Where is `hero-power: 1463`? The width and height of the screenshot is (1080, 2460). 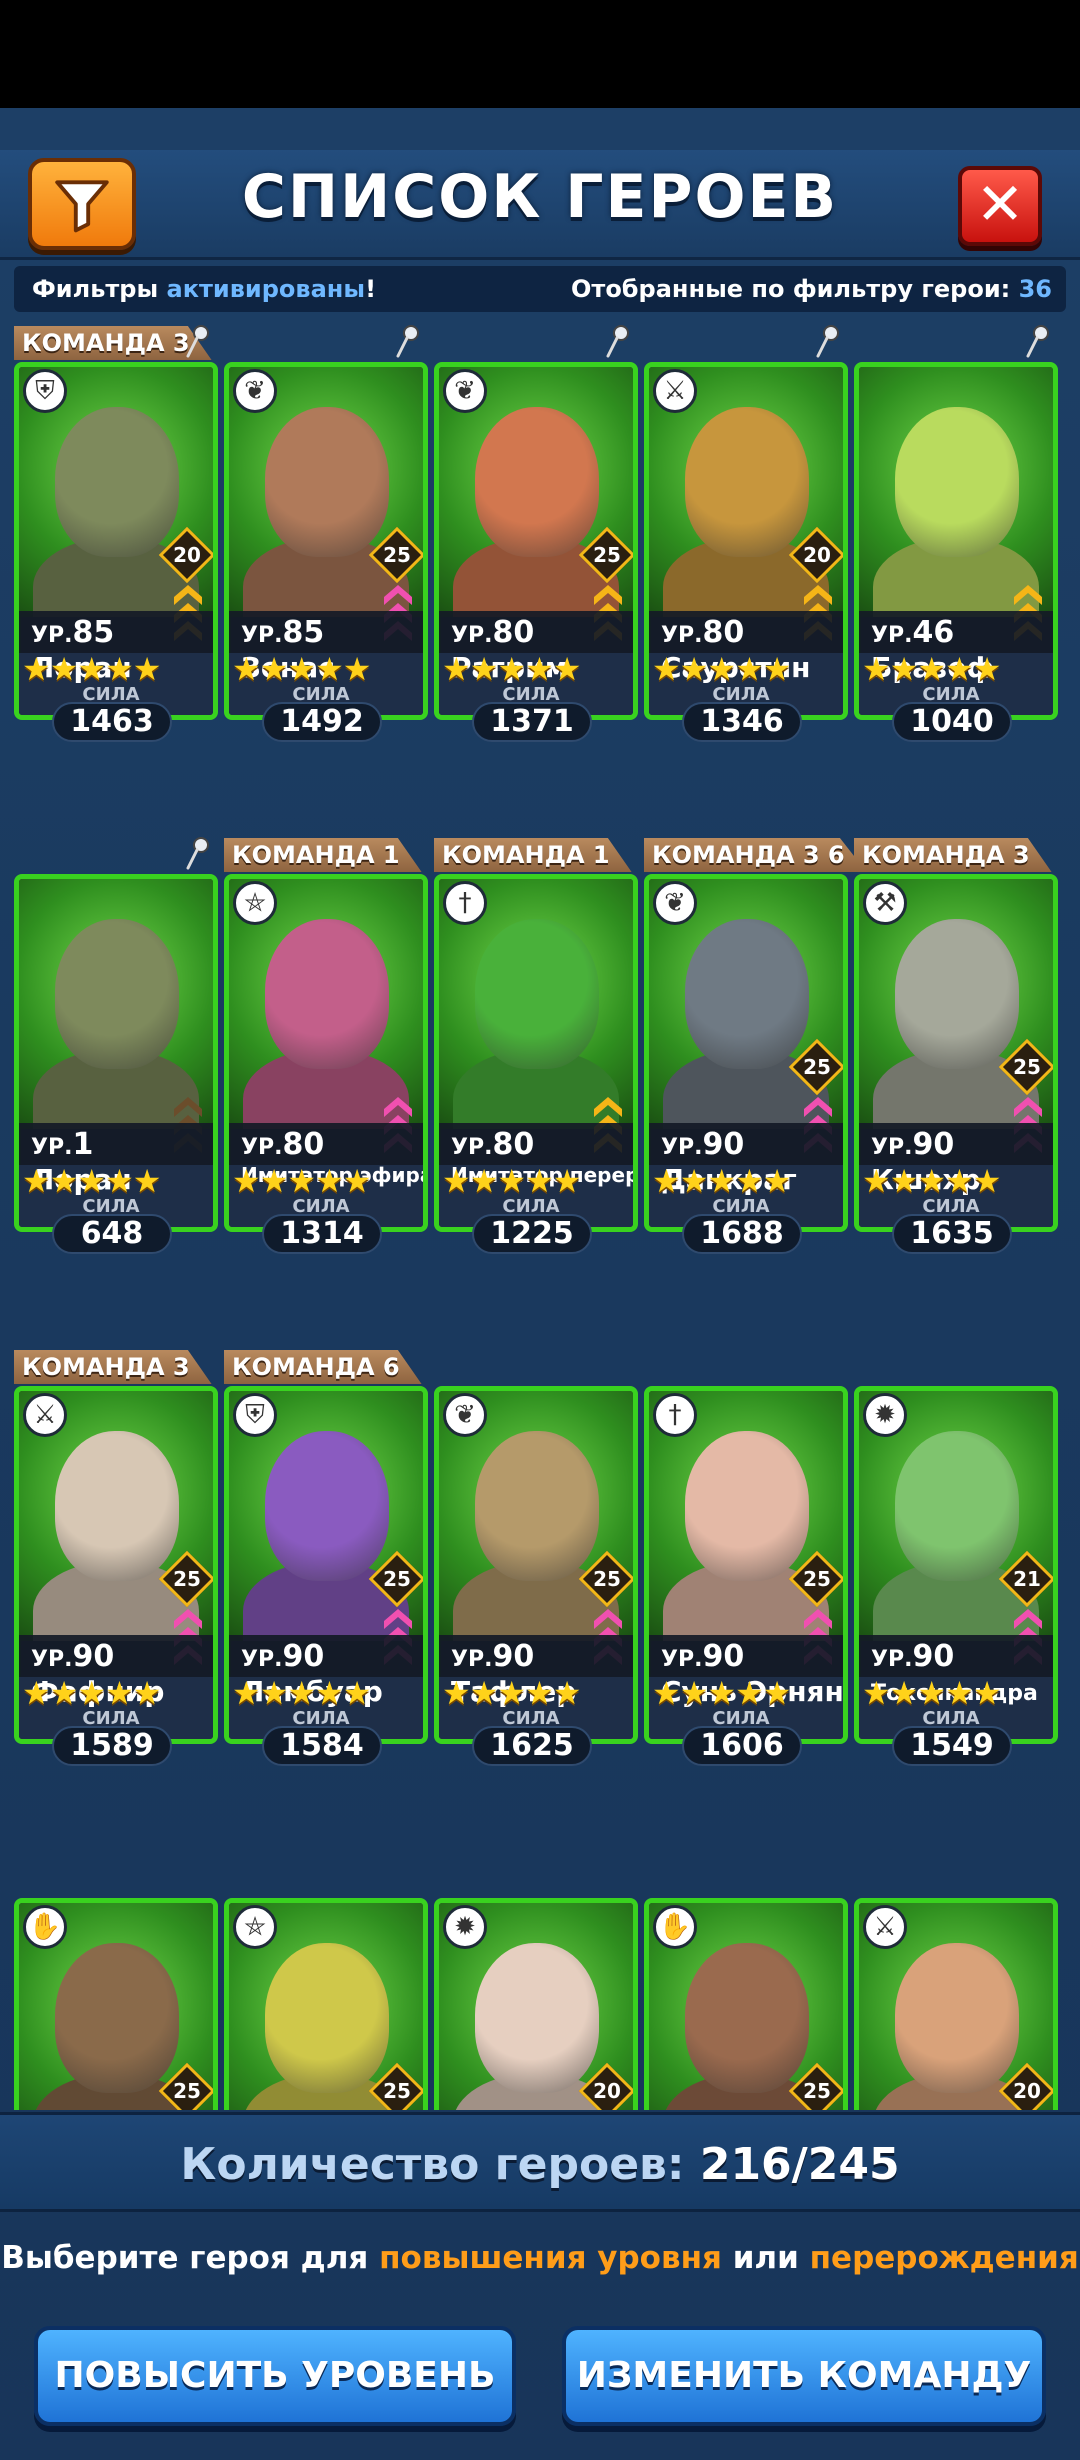 hero-power: 1463 is located at coordinates (112, 722).